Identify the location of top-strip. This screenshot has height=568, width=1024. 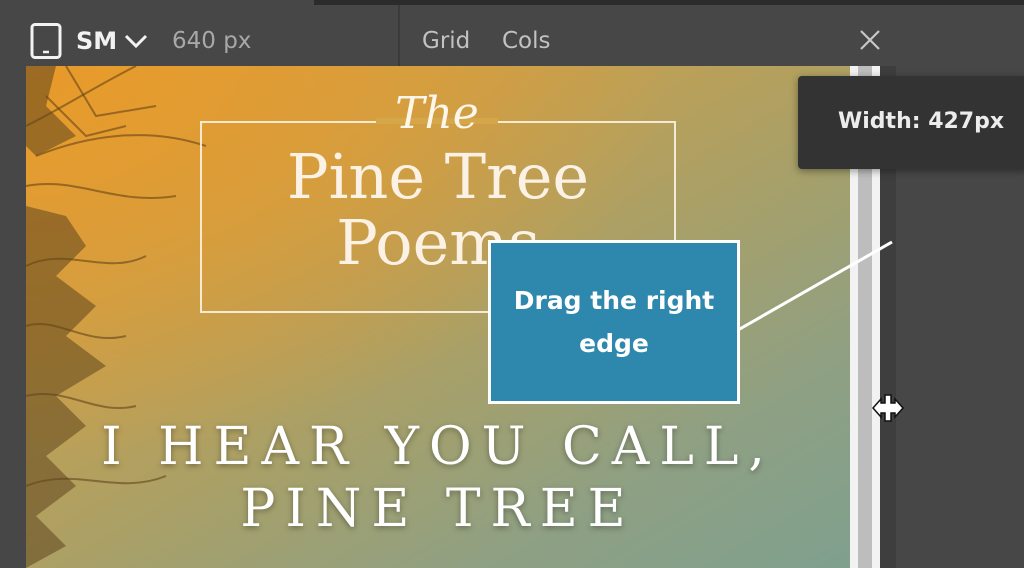
(669, 2).